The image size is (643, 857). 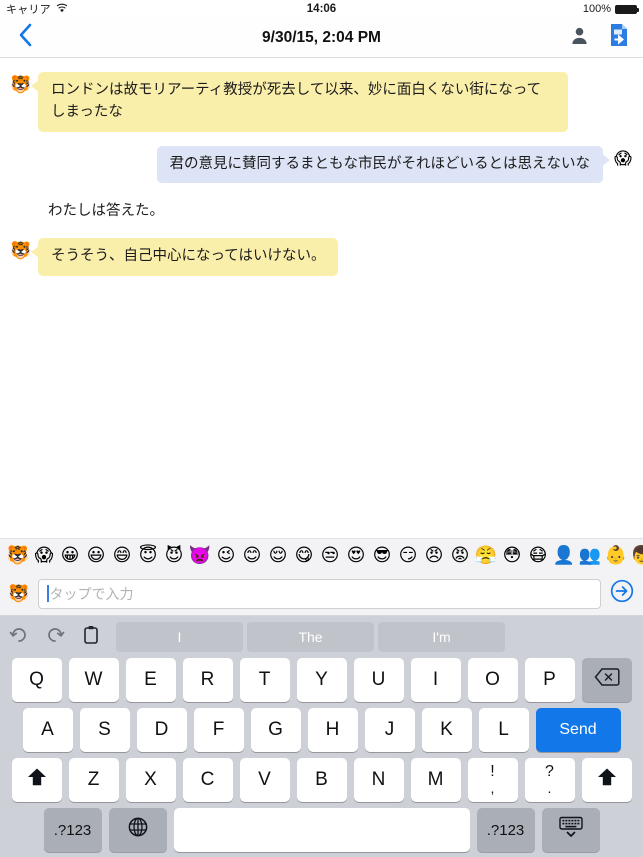 I want to click on key-s: S, so click(x=104, y=730).